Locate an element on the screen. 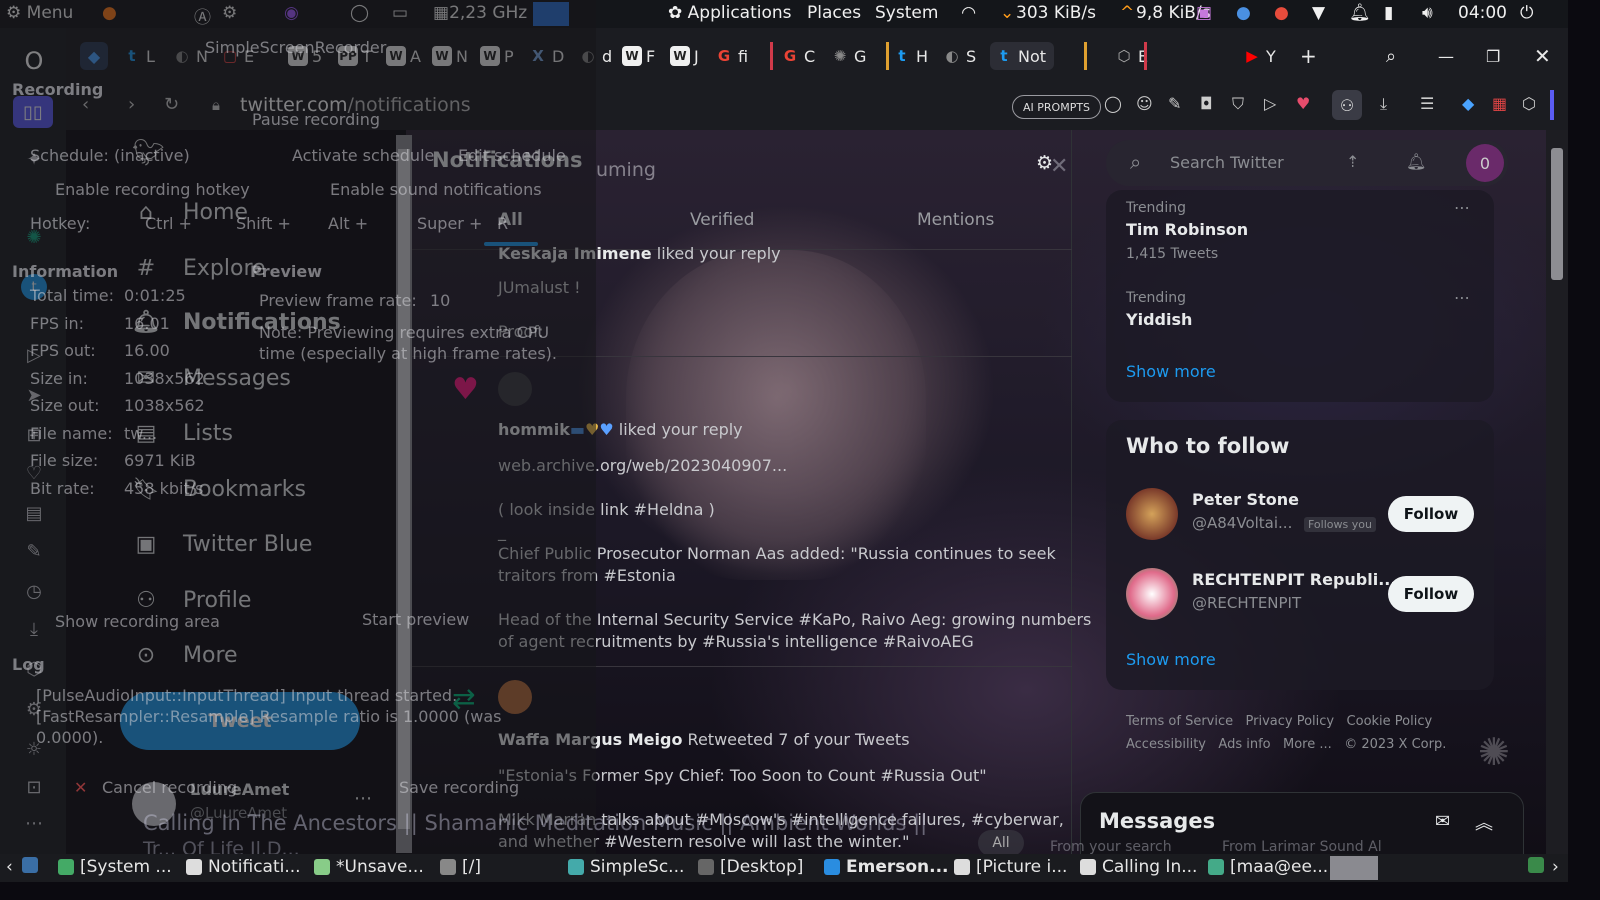 This screenshot has height=900, width=1600. browser-tab: ⬡E is located at coordinates (1131, 56).